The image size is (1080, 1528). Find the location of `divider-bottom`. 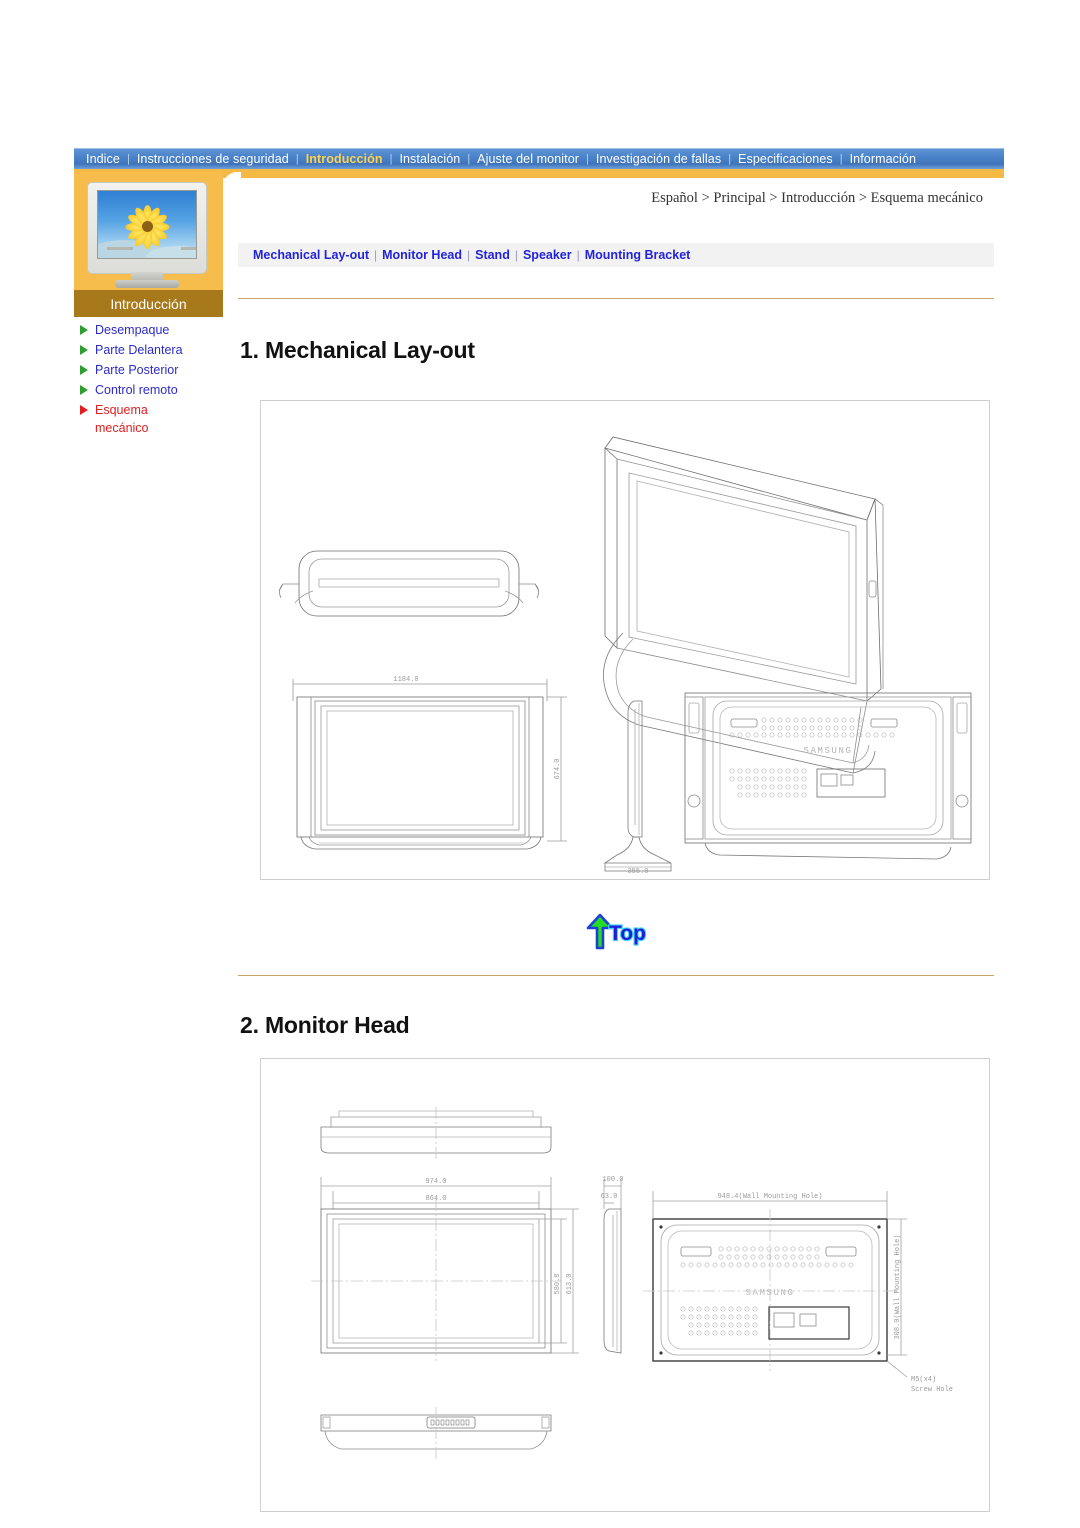

divider-bottom is located at coordinates (616, 975).